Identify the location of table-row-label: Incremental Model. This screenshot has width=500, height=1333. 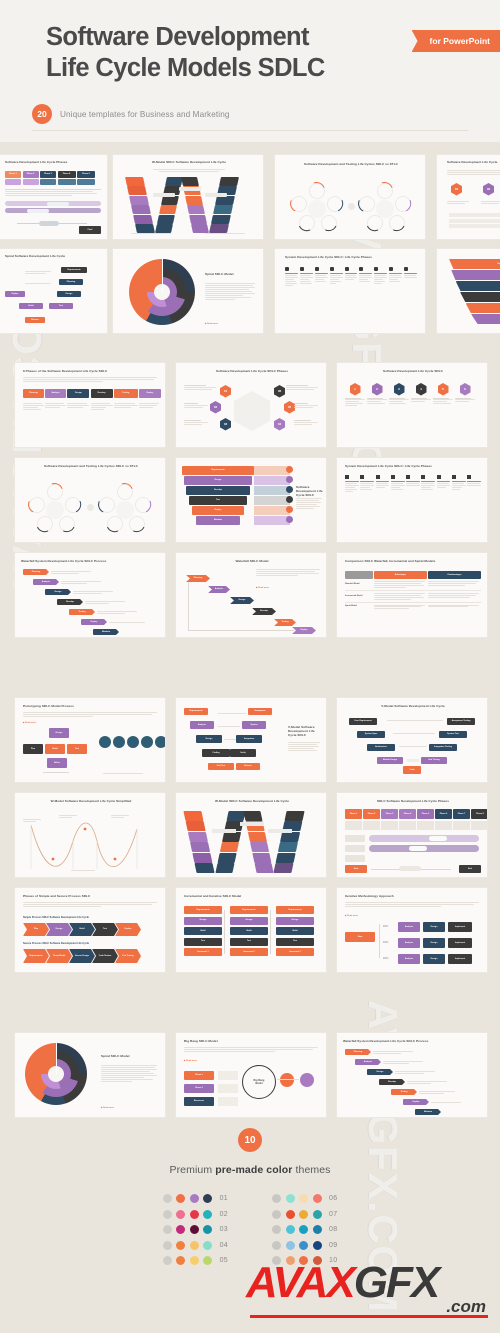
(354, 595).